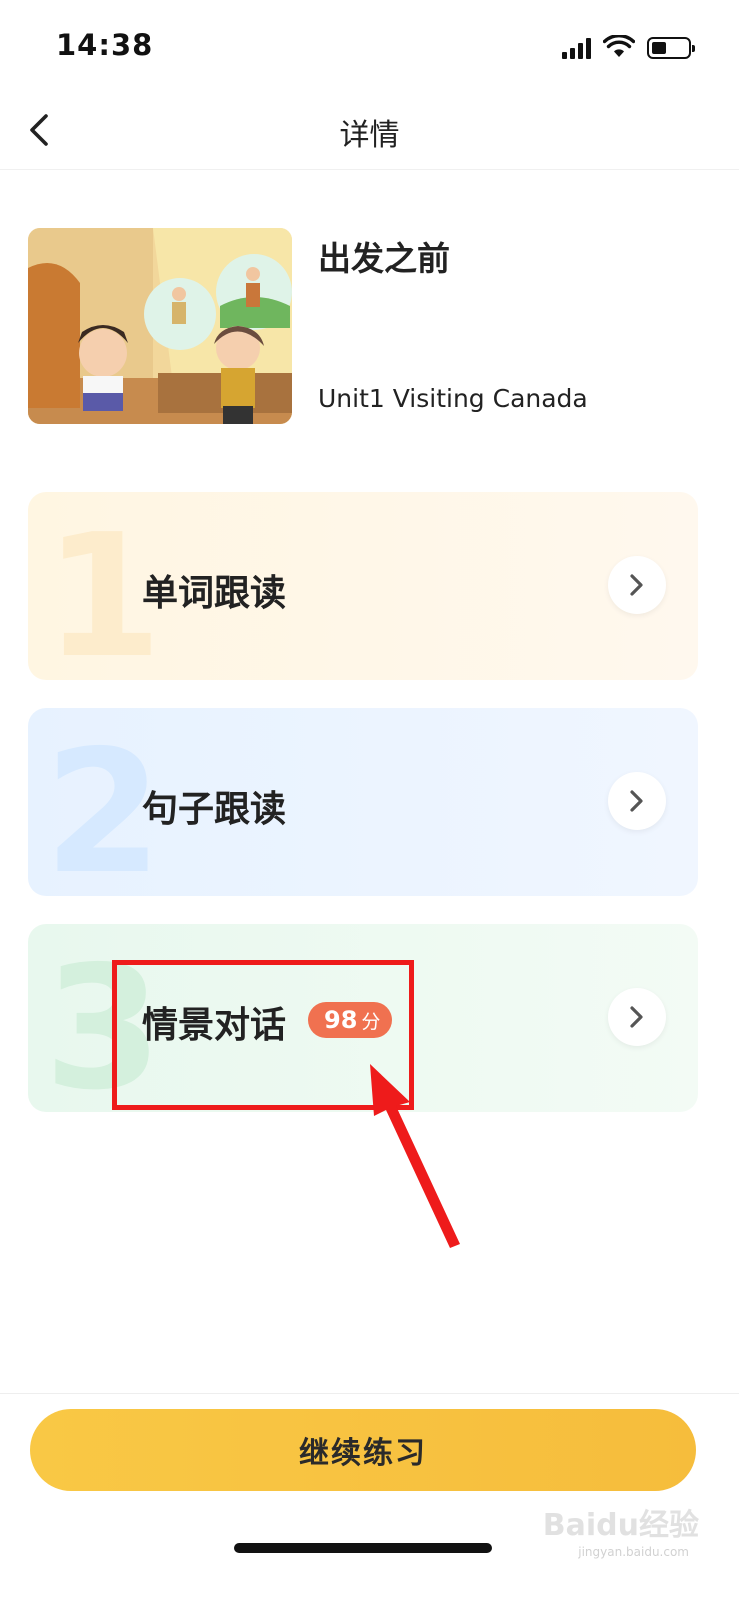  What do you see at coordinates (453, 398) in the screenshot?
I see `lesson-subtitle: Unit1 Visiting Canada` at bounding box center [453, 398].